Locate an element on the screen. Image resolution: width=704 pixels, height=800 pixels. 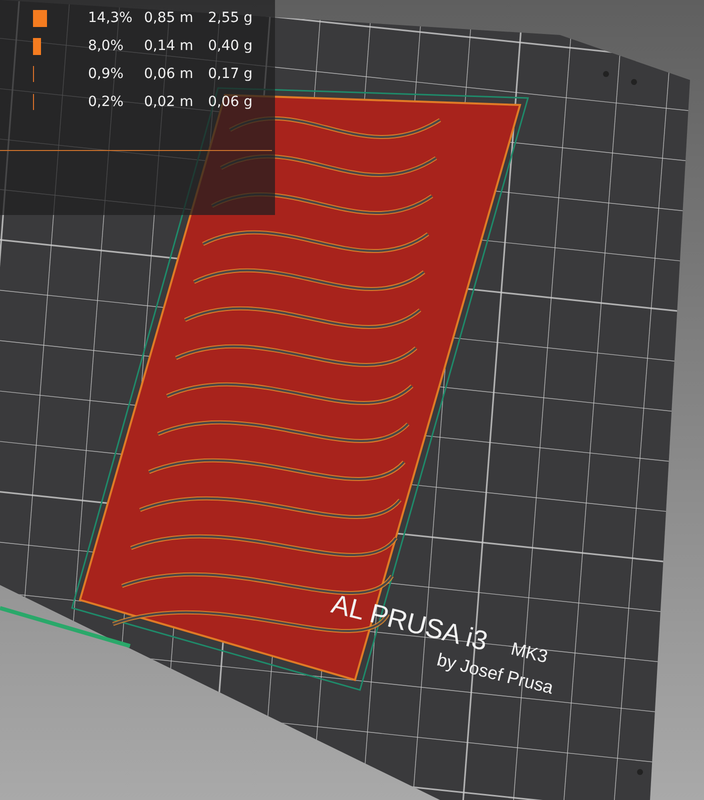
legend-weight: 0,17 g is located at coordinates (231, 74).